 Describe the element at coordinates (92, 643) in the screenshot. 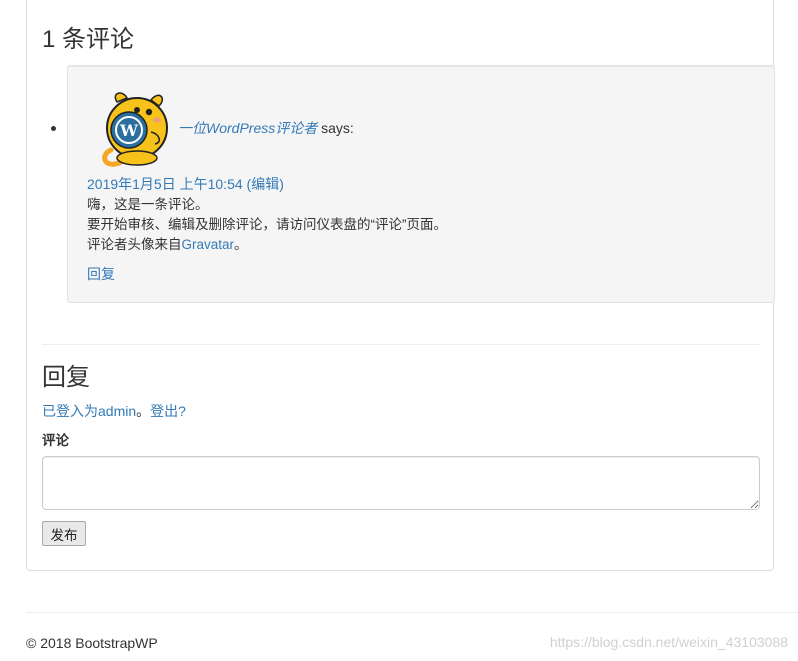

I see `footer-copyright: © 2018 BootstrapWP` at that location.